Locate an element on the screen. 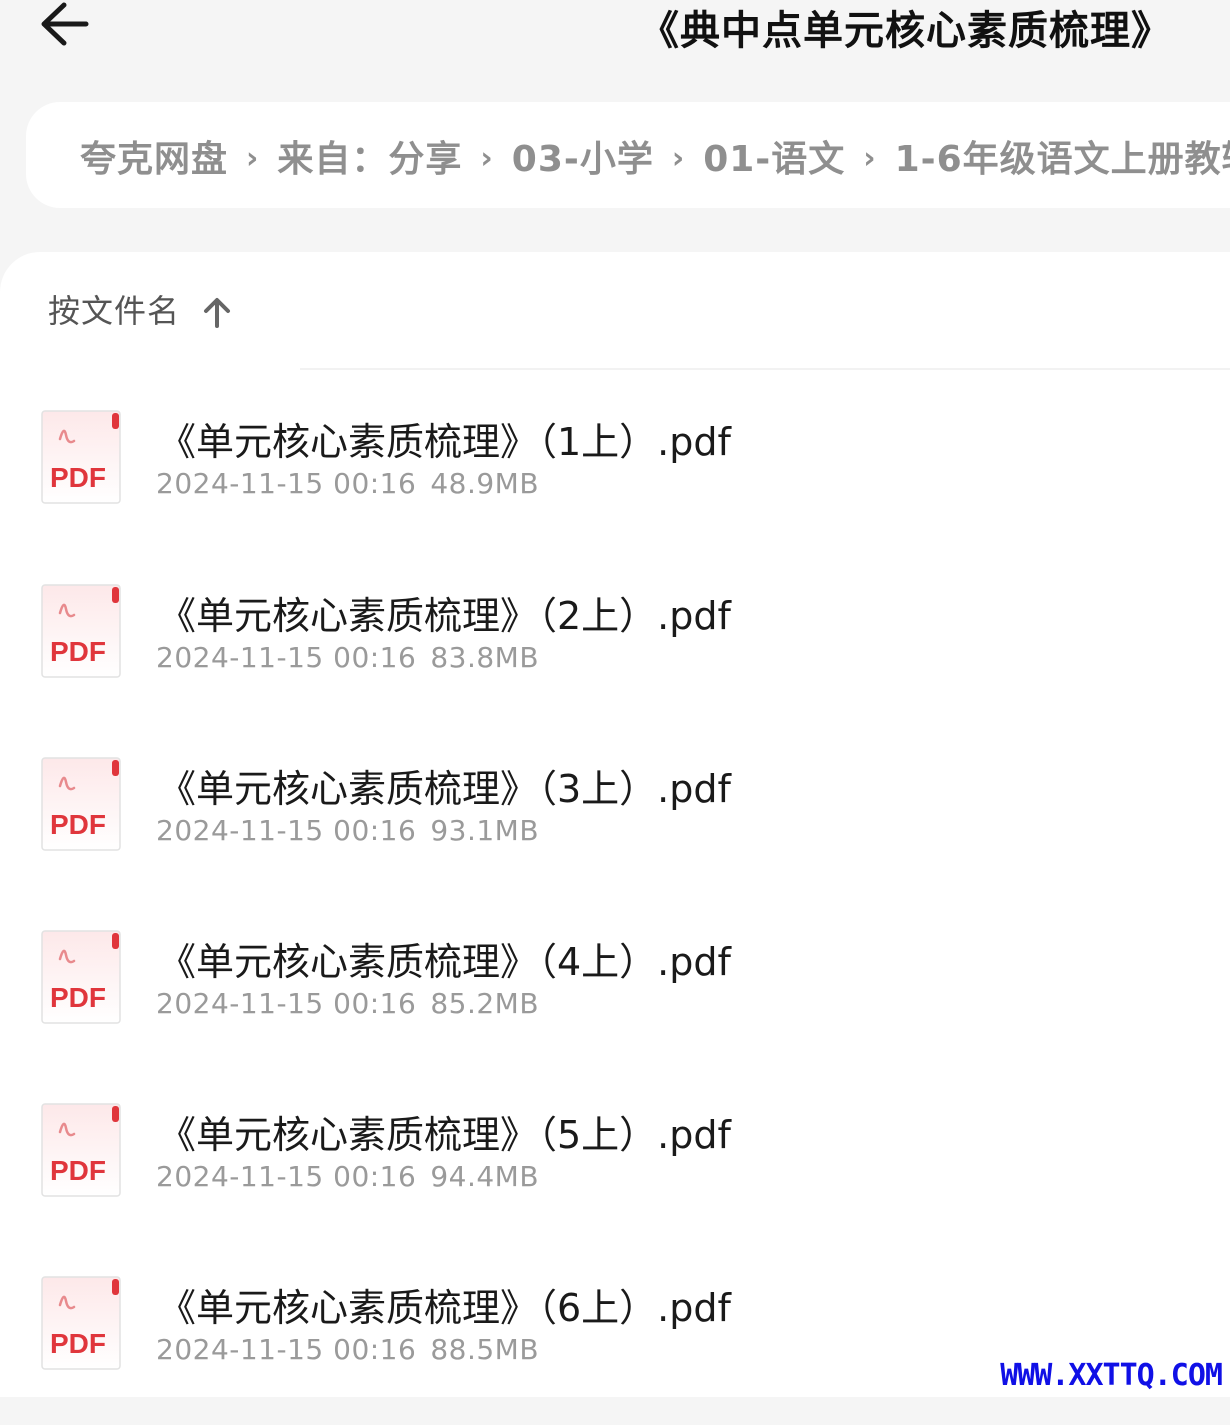 The height and width of the screenshot is (1425, 1230). divider is located at coordinates (765, 369).